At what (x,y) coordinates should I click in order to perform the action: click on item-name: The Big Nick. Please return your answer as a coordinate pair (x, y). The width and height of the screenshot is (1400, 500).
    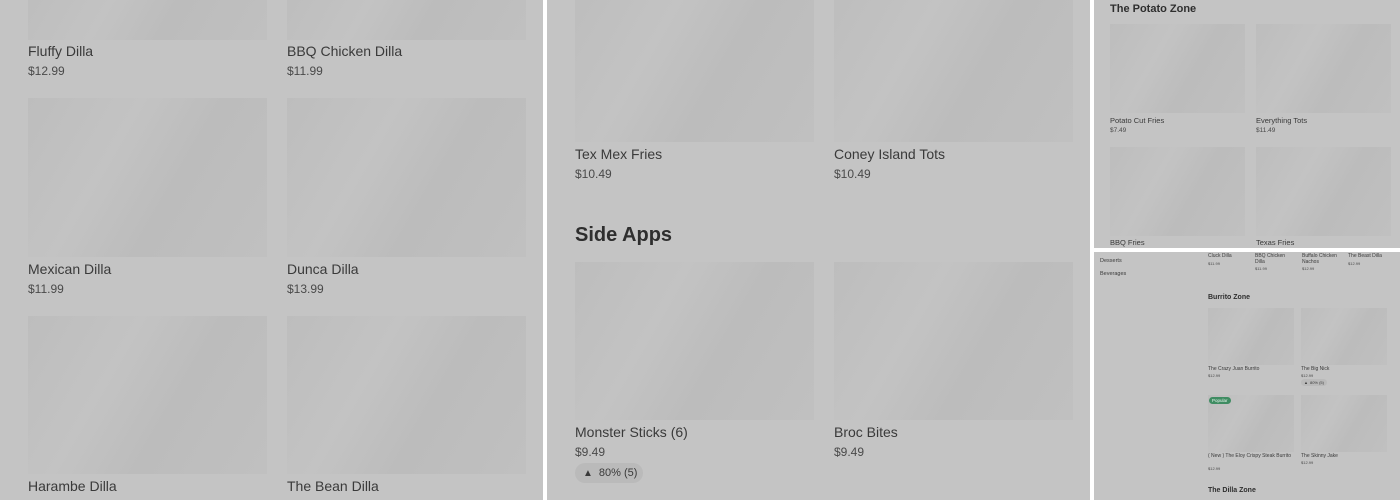
    Looking at the image, I should click on (1315, 369).